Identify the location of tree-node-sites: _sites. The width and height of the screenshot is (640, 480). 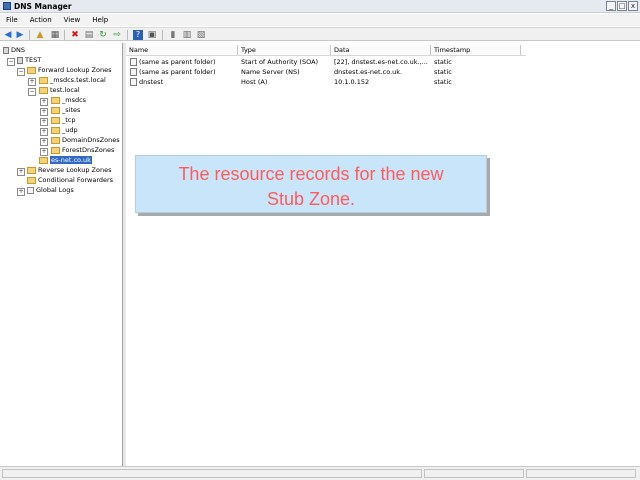
(65, 110).